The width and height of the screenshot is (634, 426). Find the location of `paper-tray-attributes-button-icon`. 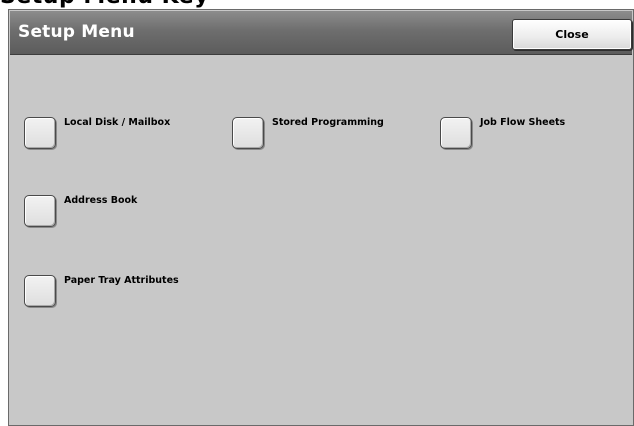

paper-tray-attributes-button-icon is located at coordinates (40, 291).